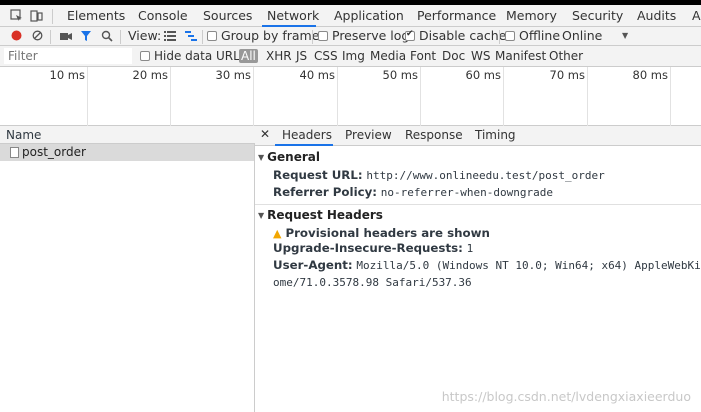  What do you see at coordinates (16, 15) in the screenshot?
I see `inspect-element-icon` at bounding box center [16, 15].